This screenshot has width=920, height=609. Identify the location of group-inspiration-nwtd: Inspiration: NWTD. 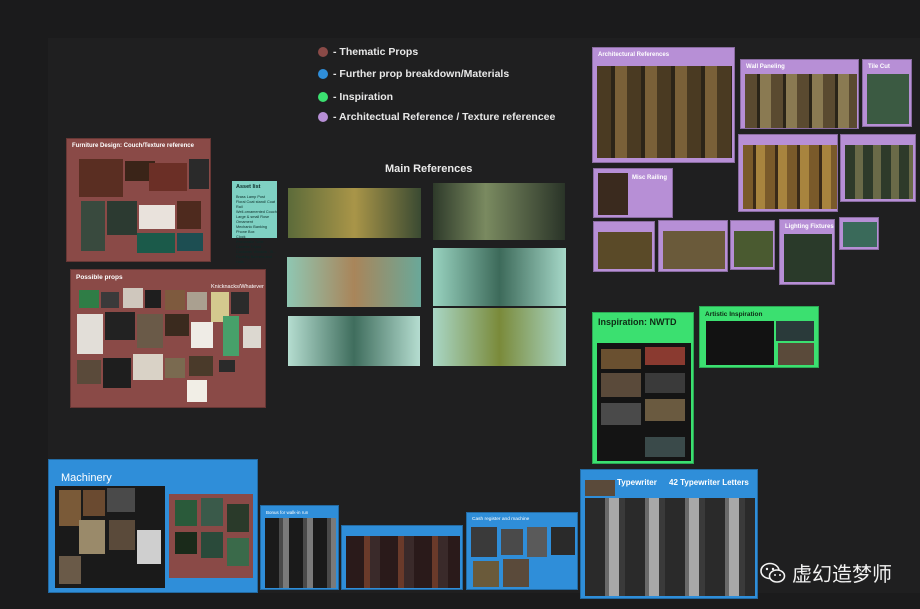
(643, 388).